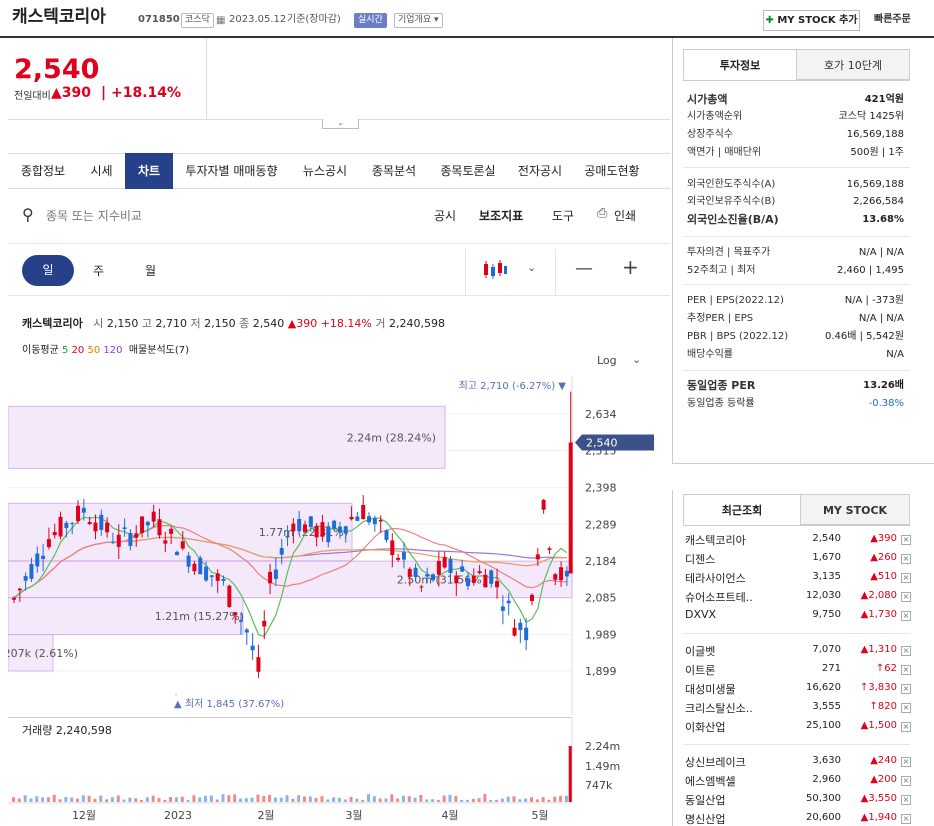  What do you see at coordinates (892, 20) in the screenshot?
I see `quick-order-link: 빠른주문` at bounding box center [892, 20].